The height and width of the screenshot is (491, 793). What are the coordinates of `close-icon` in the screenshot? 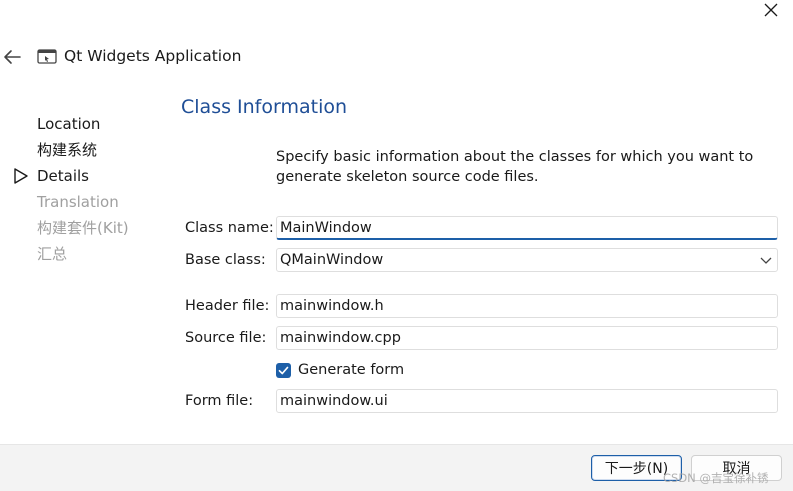 It's located at (771, 10).